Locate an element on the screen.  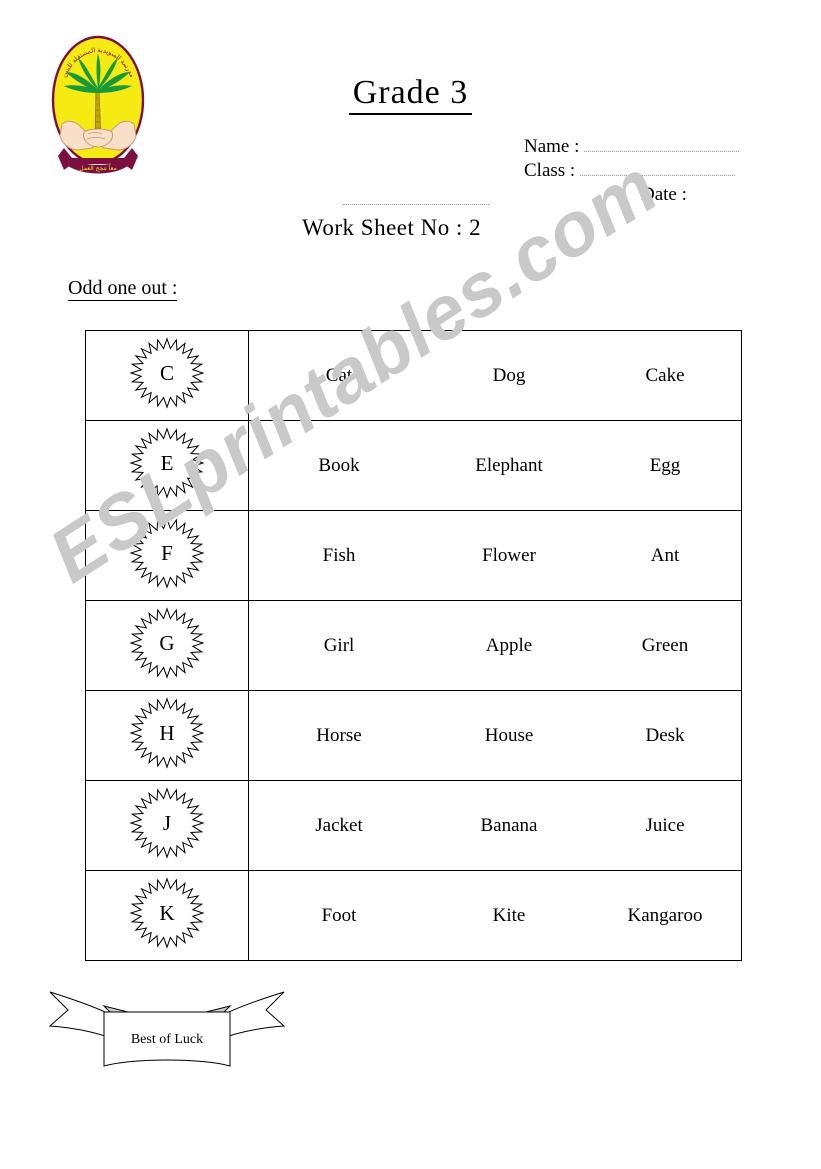
word-option: Juice is located at coordinates (665, 826).